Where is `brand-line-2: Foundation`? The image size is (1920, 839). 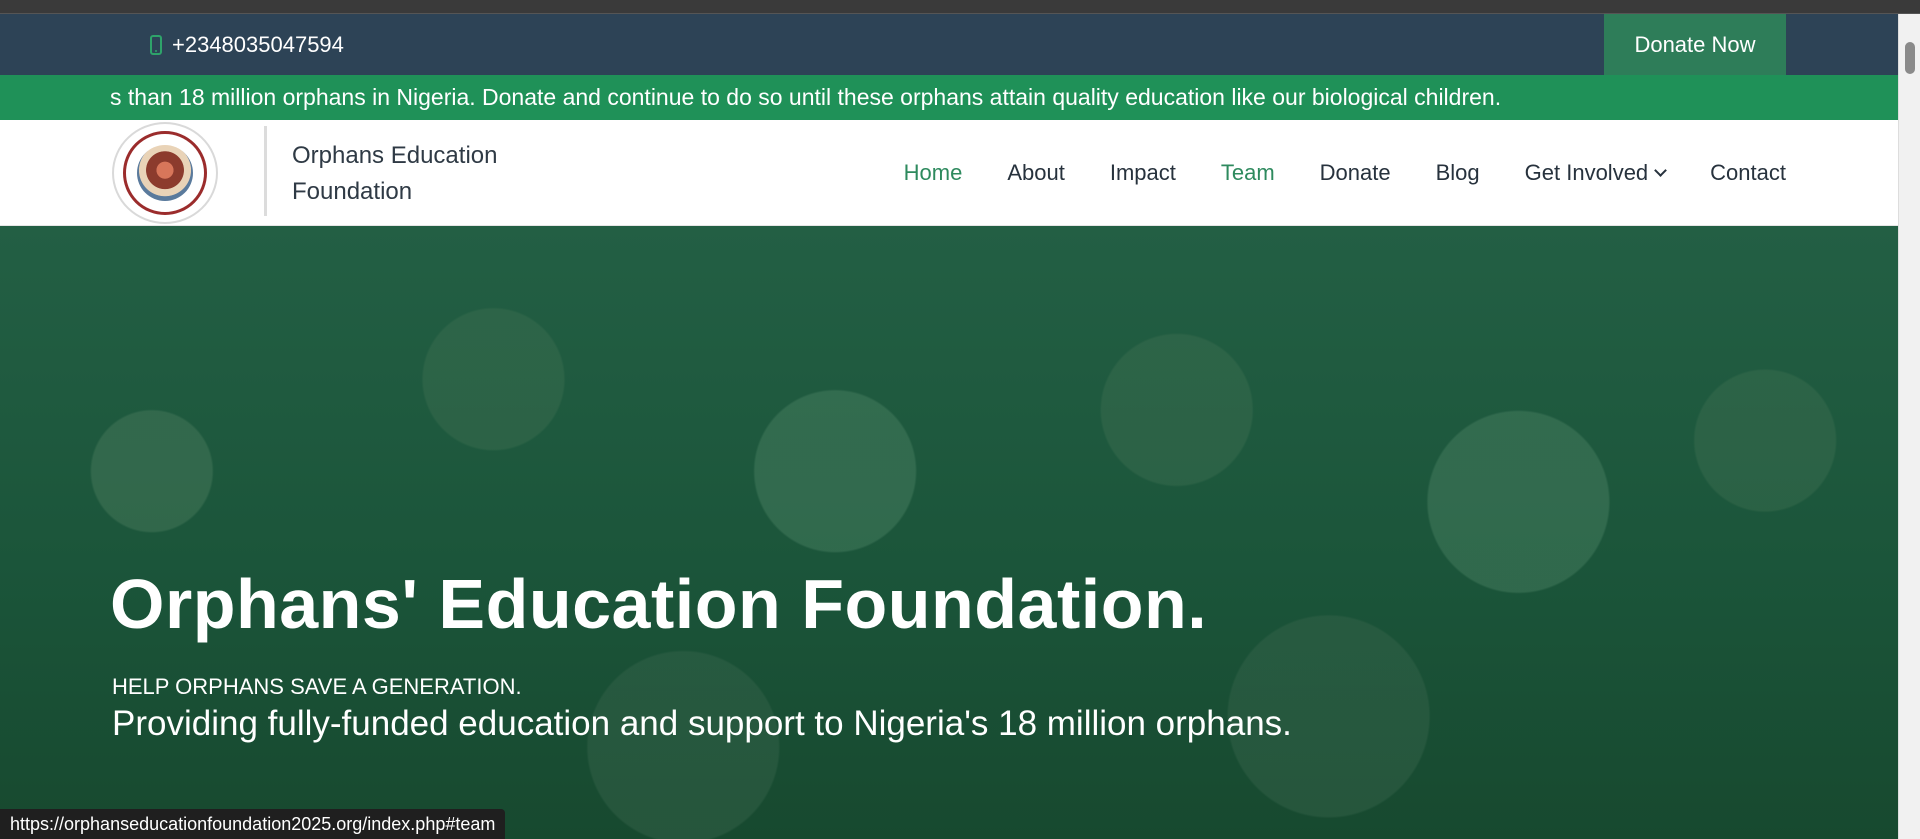
brand-line-2: Foundation is located at coordinates (352, 191).